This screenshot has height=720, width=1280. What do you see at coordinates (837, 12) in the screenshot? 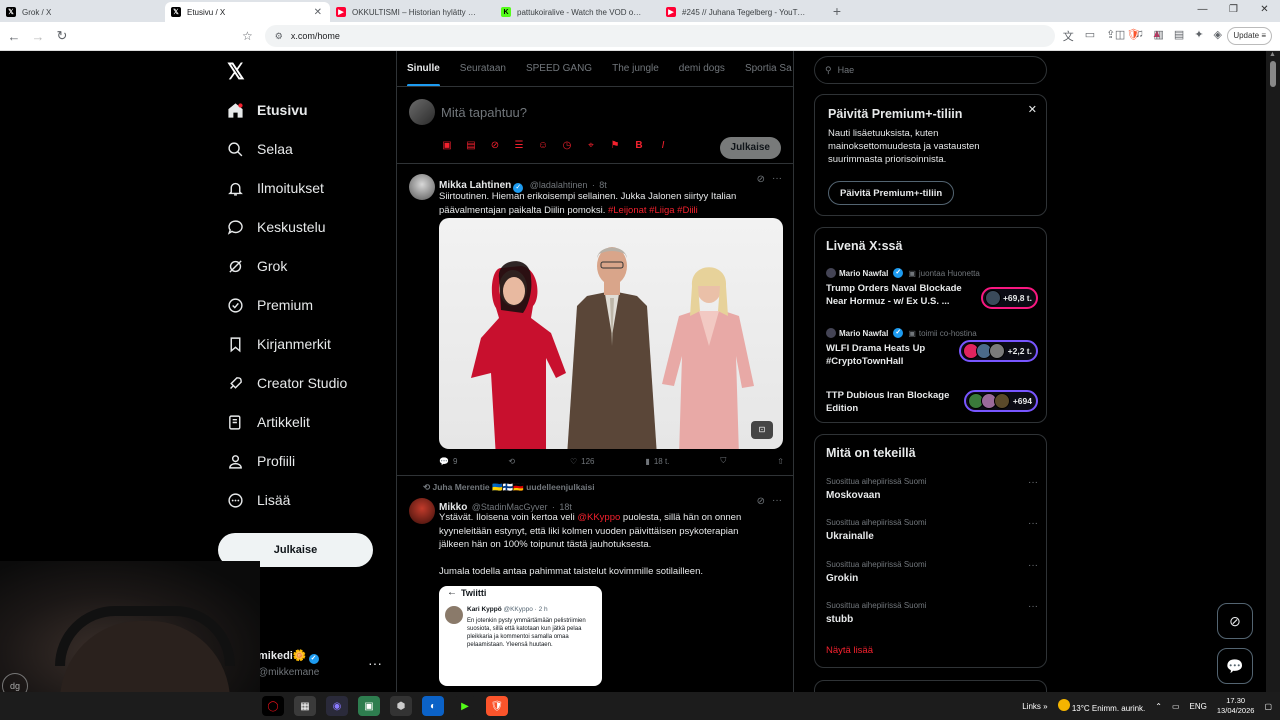
I see `new-tab-button: +` at bounding box center [837, 12].